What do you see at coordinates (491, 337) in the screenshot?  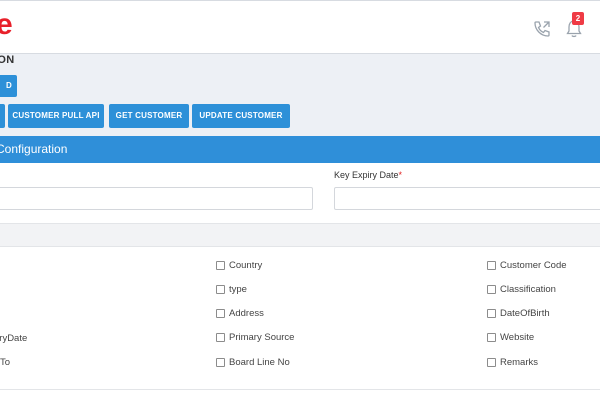 I see `checkbox-website` at bounding box center [491, 337].